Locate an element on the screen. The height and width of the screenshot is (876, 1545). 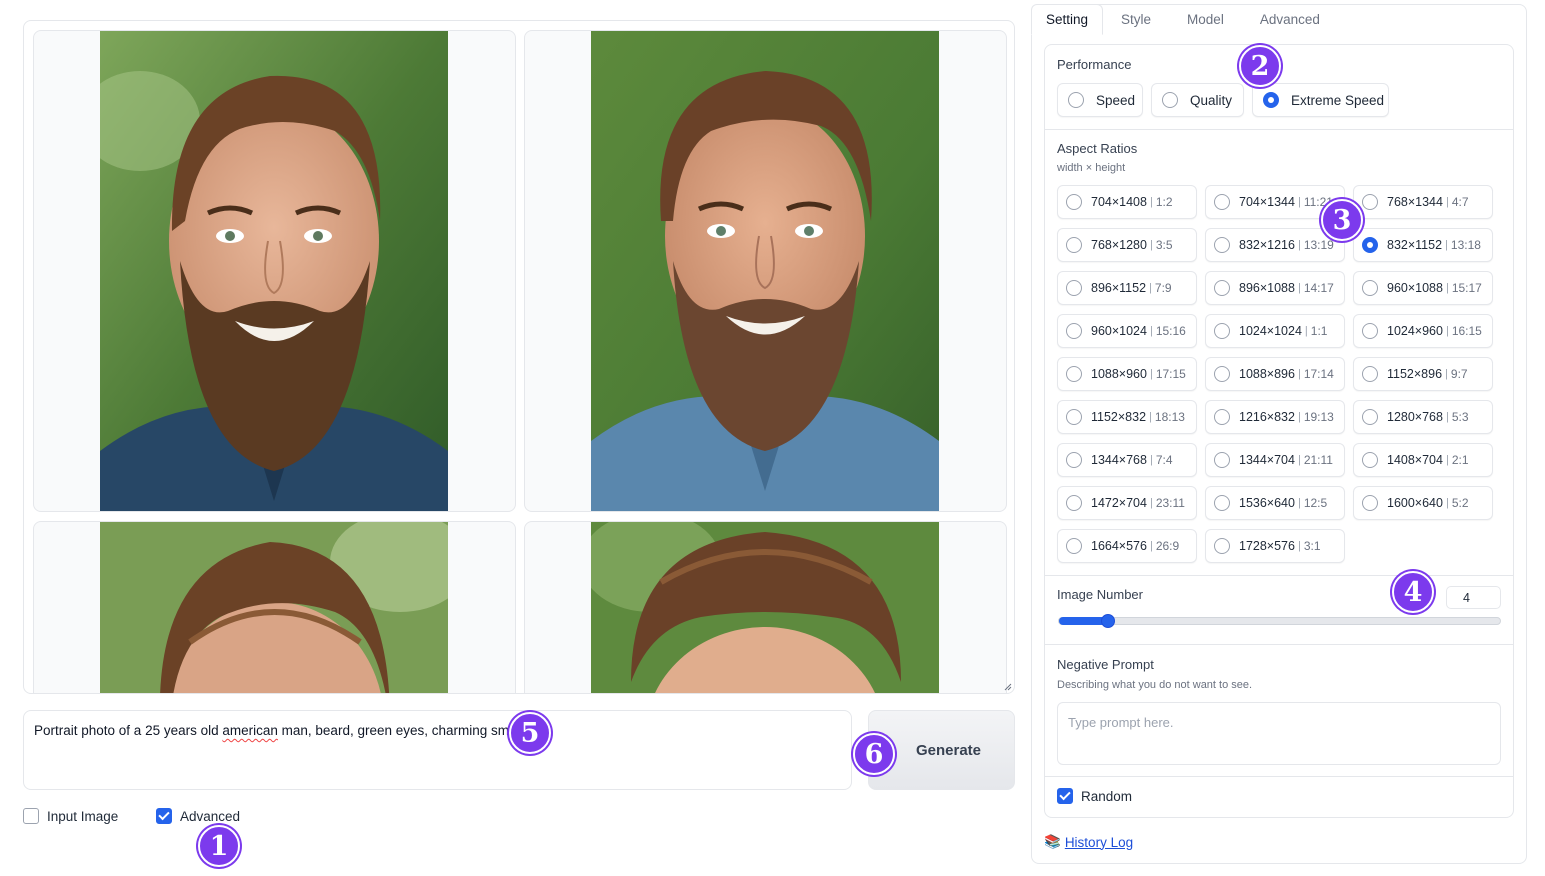
aspect-size: 960×1088 is located at coordinates (1415, 288).